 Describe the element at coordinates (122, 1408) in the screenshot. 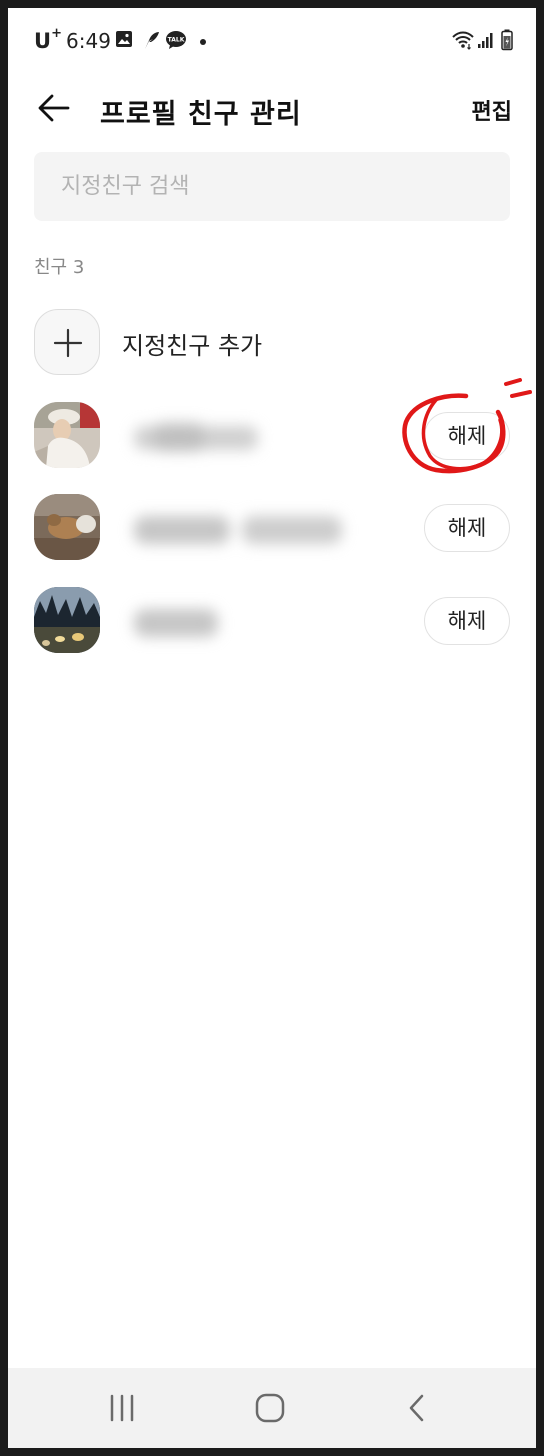

I see `recent-apps-icon` at that location.